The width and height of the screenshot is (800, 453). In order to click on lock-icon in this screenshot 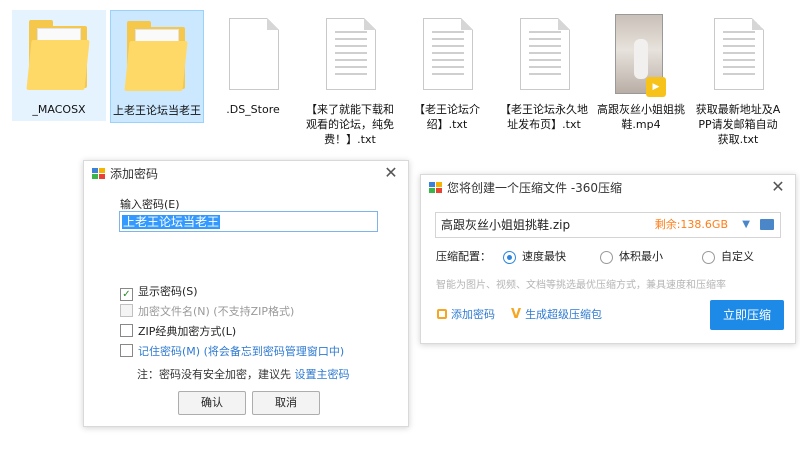, I will do `click(442, 314)`.